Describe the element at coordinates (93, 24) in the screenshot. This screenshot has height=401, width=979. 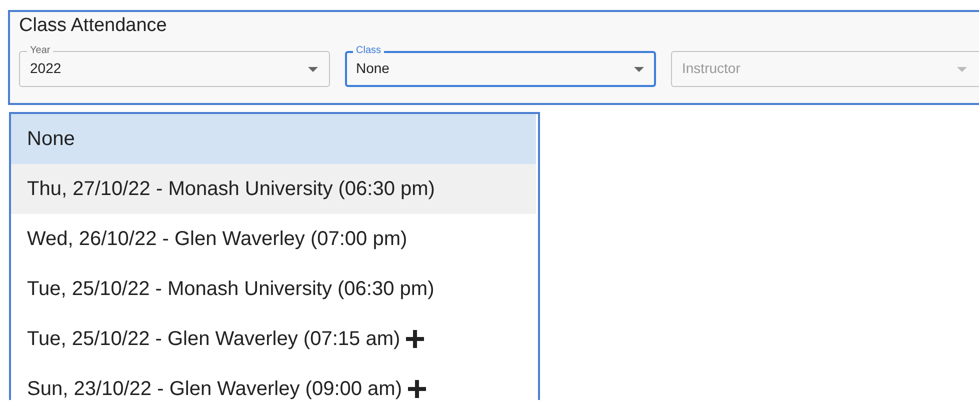
I see `panel-title: Class Attendance` at that location.